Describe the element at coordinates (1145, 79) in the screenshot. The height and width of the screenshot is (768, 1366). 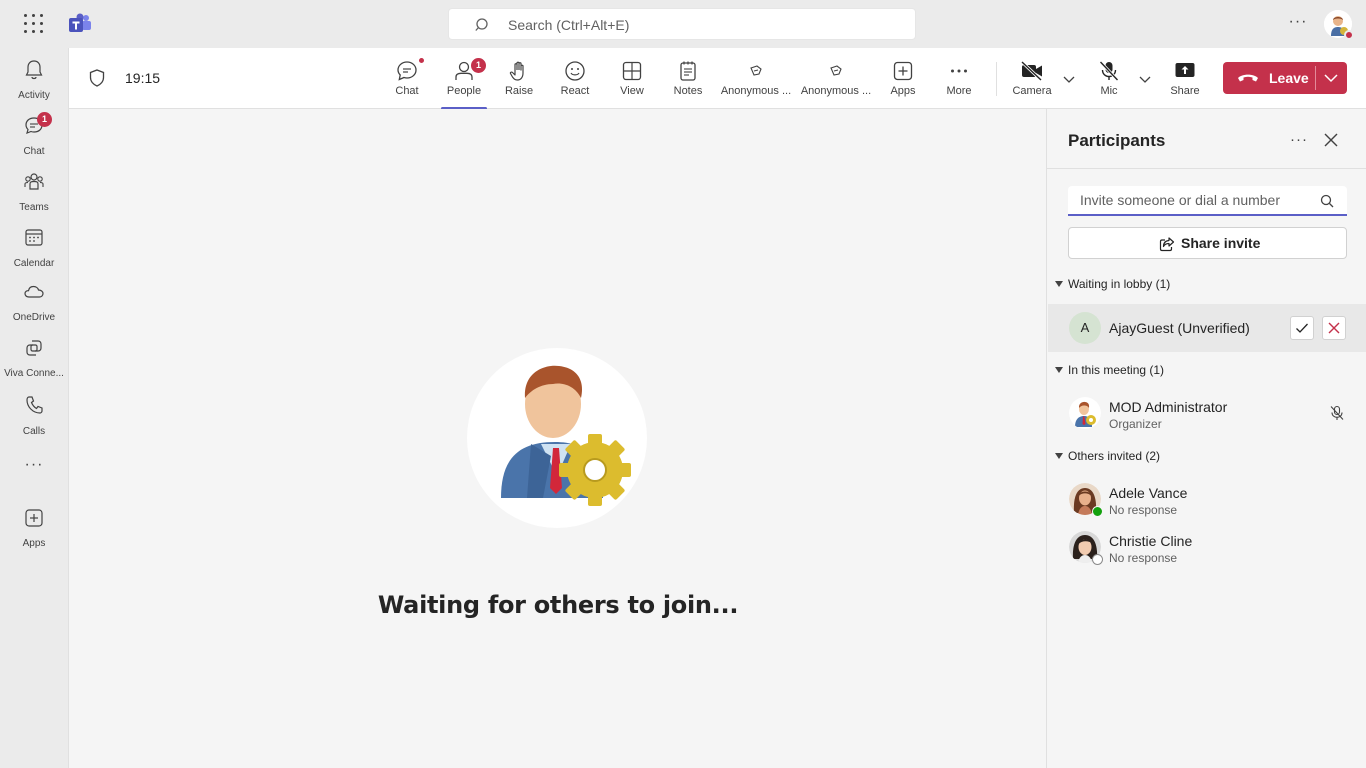
I see `mic-options-chevron-icon` at that location.